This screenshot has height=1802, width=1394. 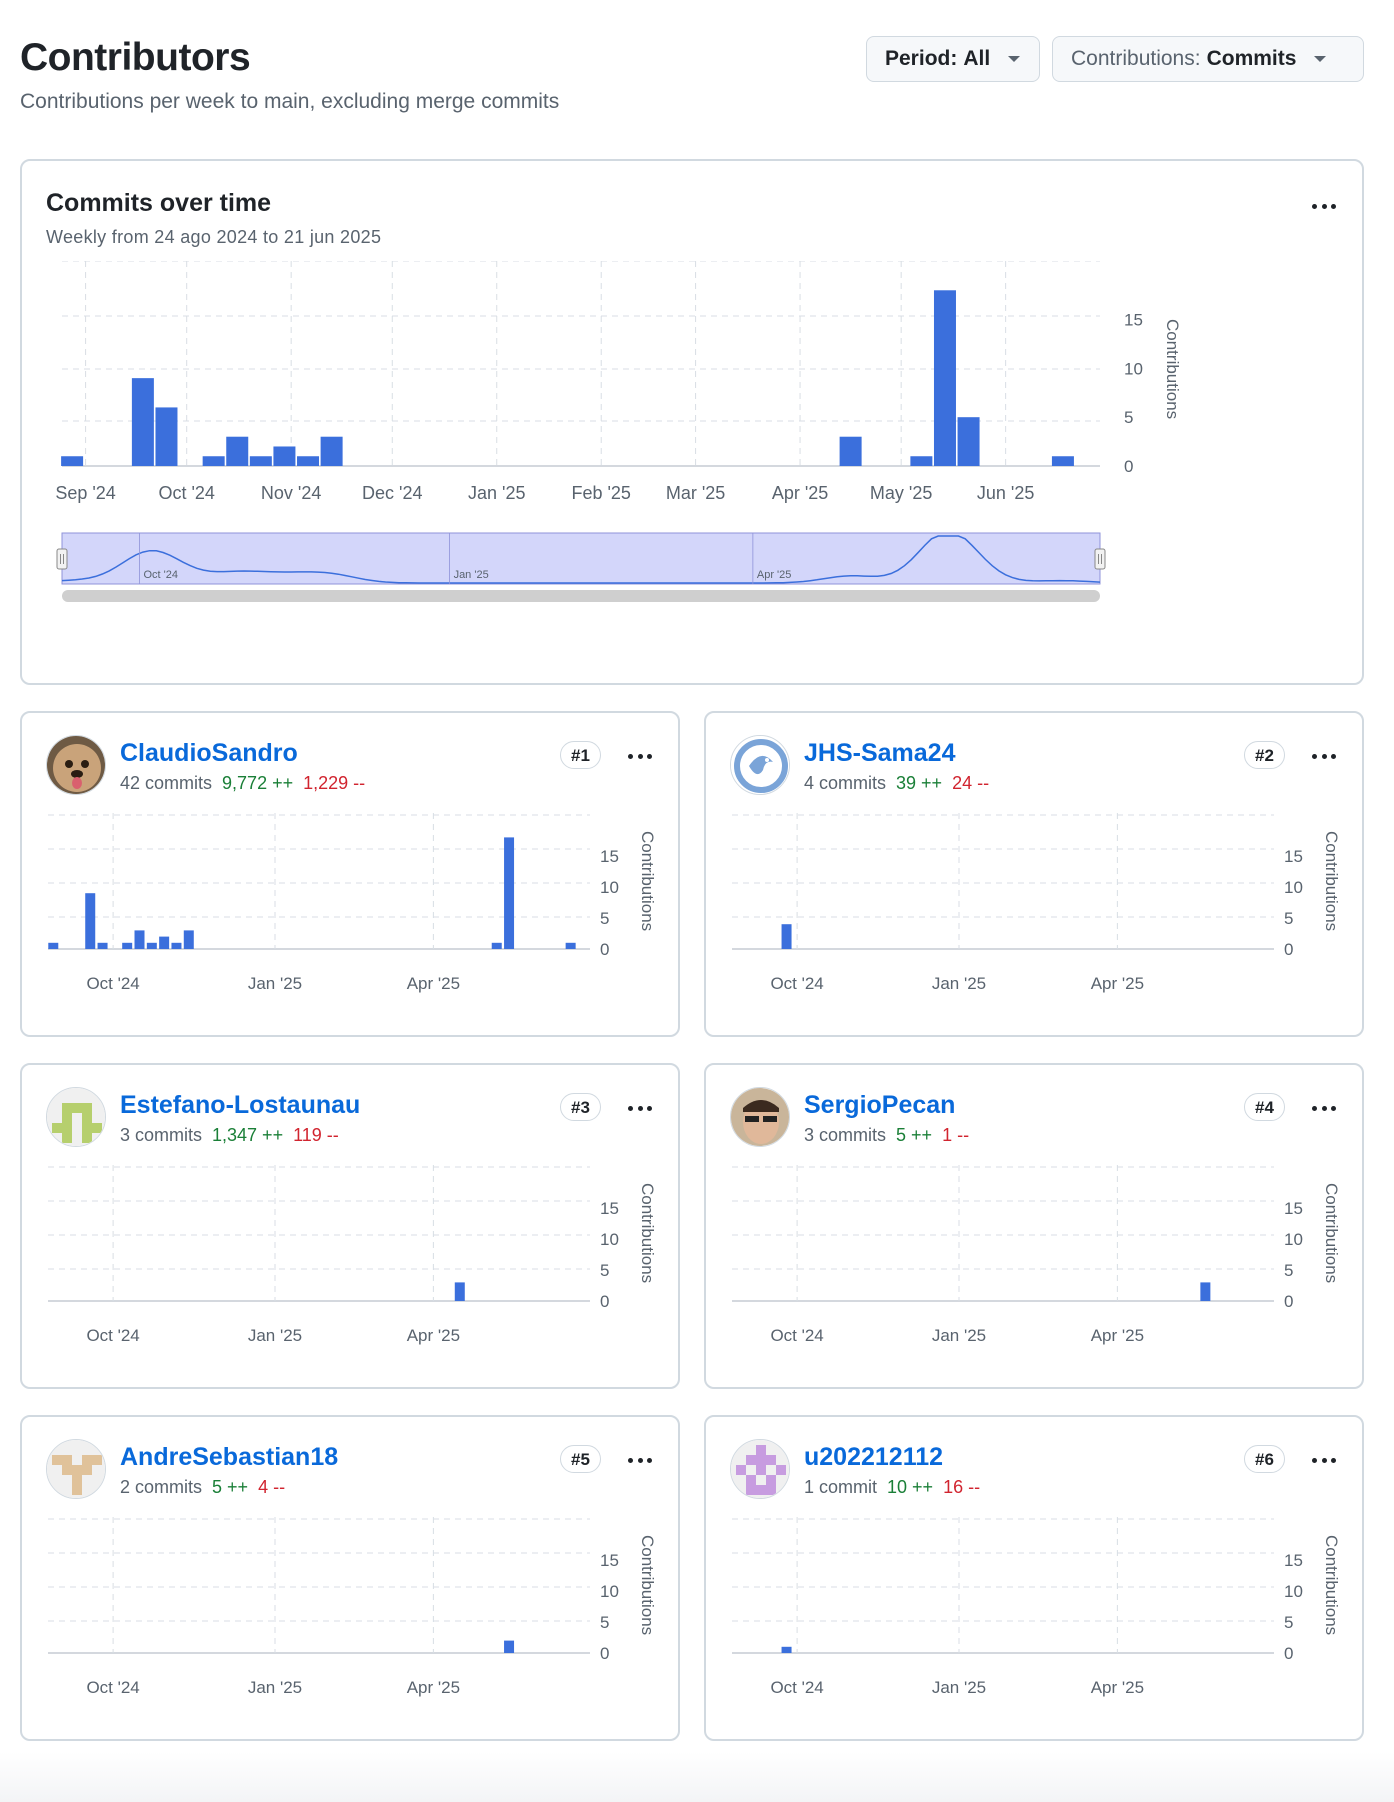 What do you see at coordinates (1251, 58) in the screenshot?
I see `contributions-value: Commits` at bounding box center [1251, 58].